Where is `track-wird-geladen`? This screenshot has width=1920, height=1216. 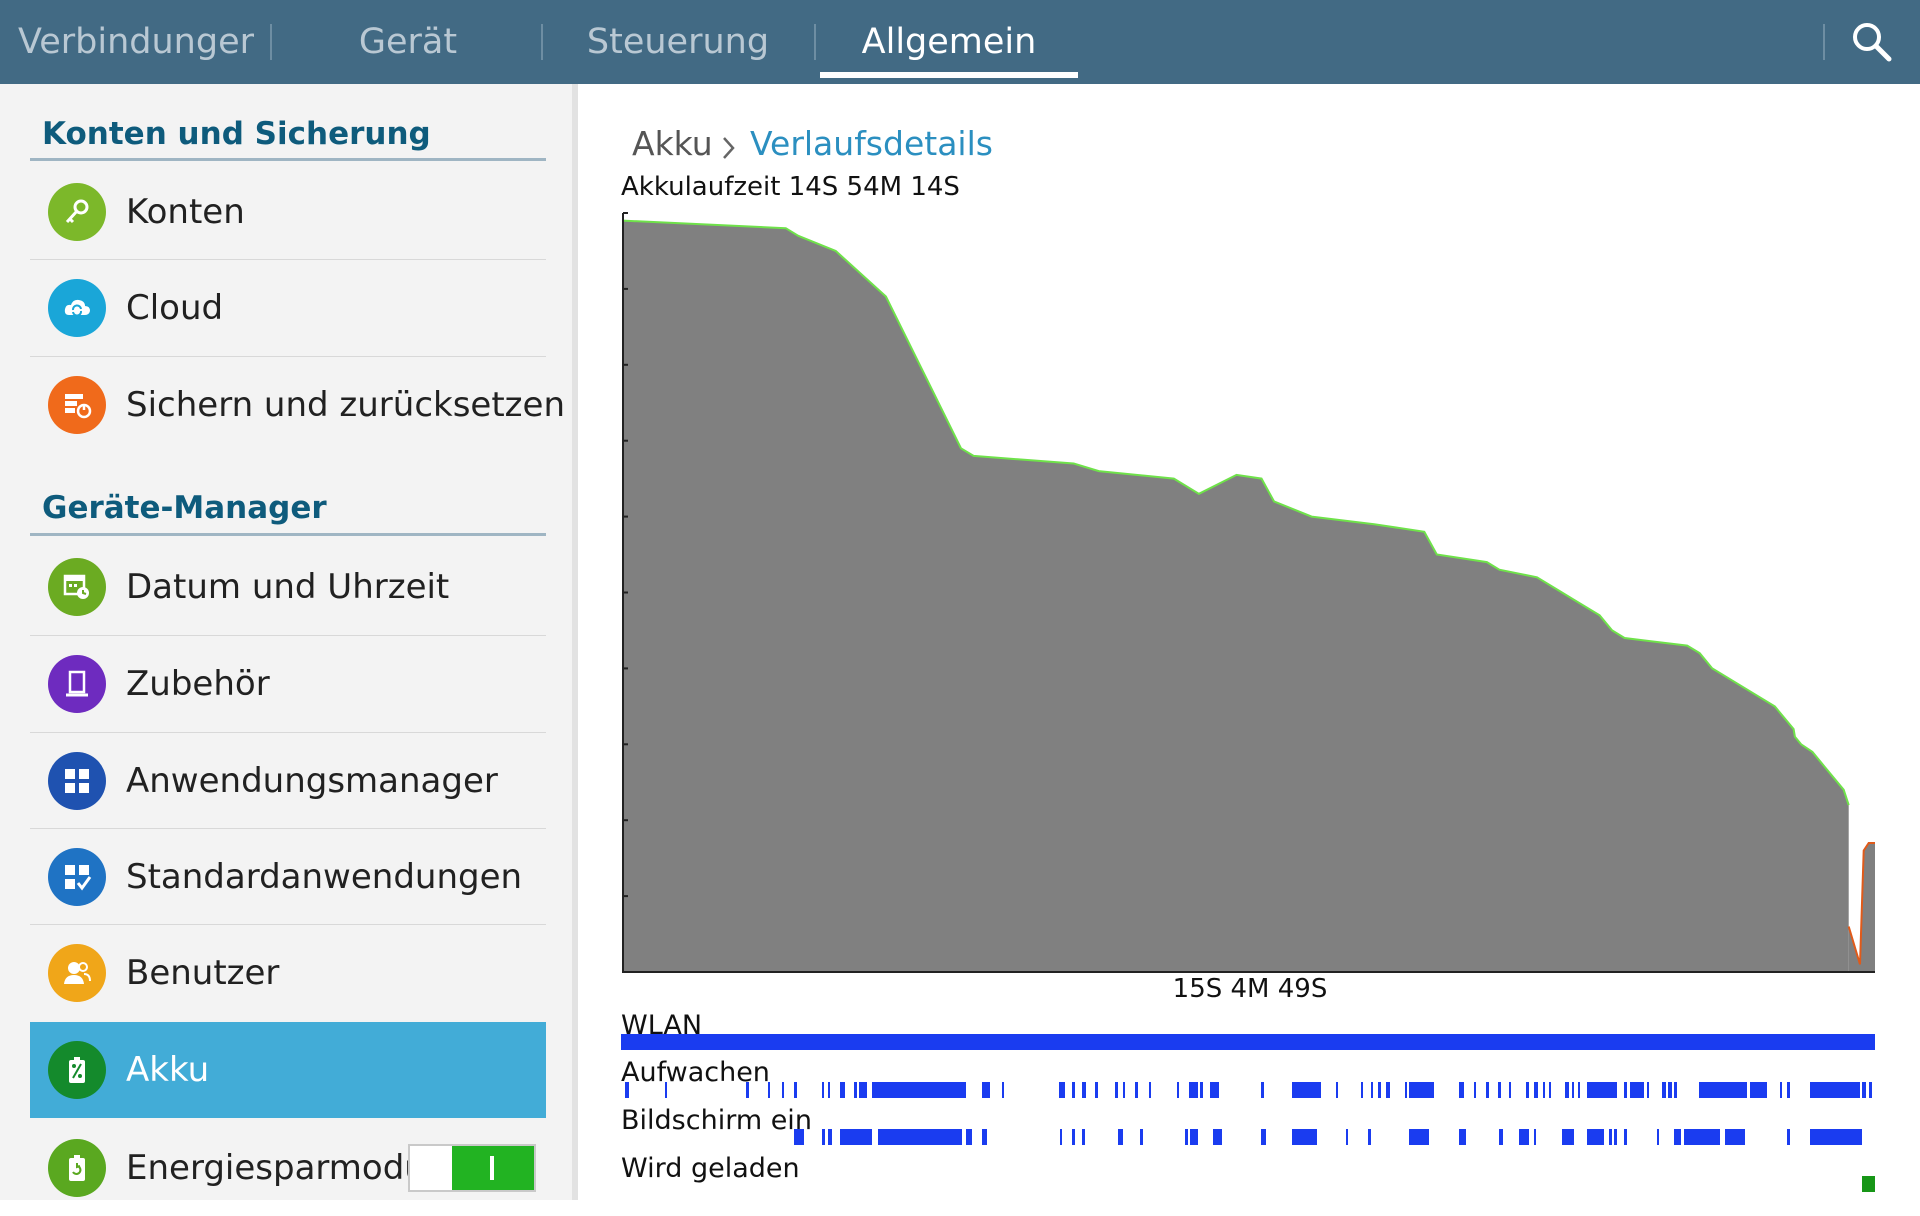 track-wird-geladen is located at coordinates (1248, 1184).